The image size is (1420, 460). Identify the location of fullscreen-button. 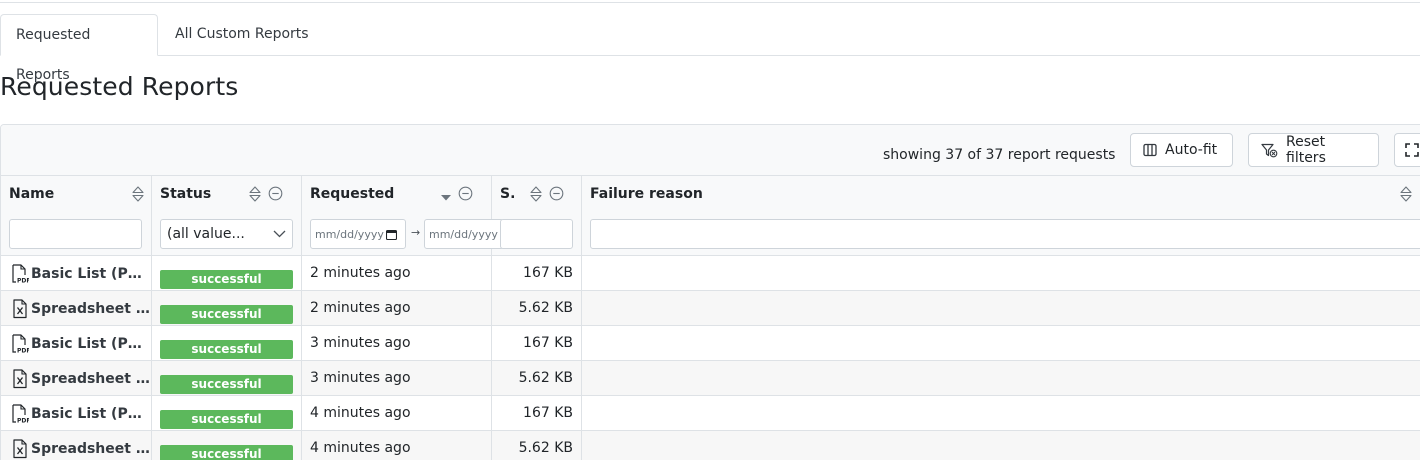
(1407, 150).